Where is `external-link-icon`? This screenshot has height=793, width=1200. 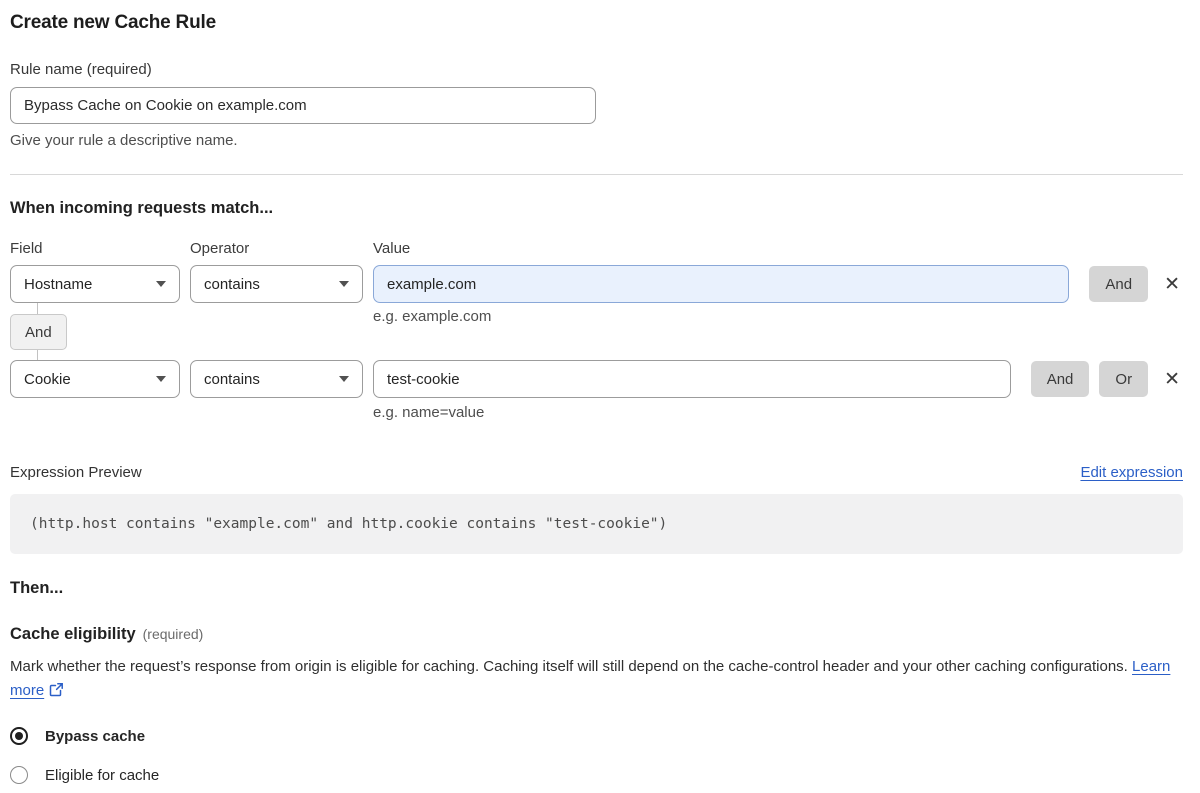
external-link-icon is located at coordinates (56, 693).